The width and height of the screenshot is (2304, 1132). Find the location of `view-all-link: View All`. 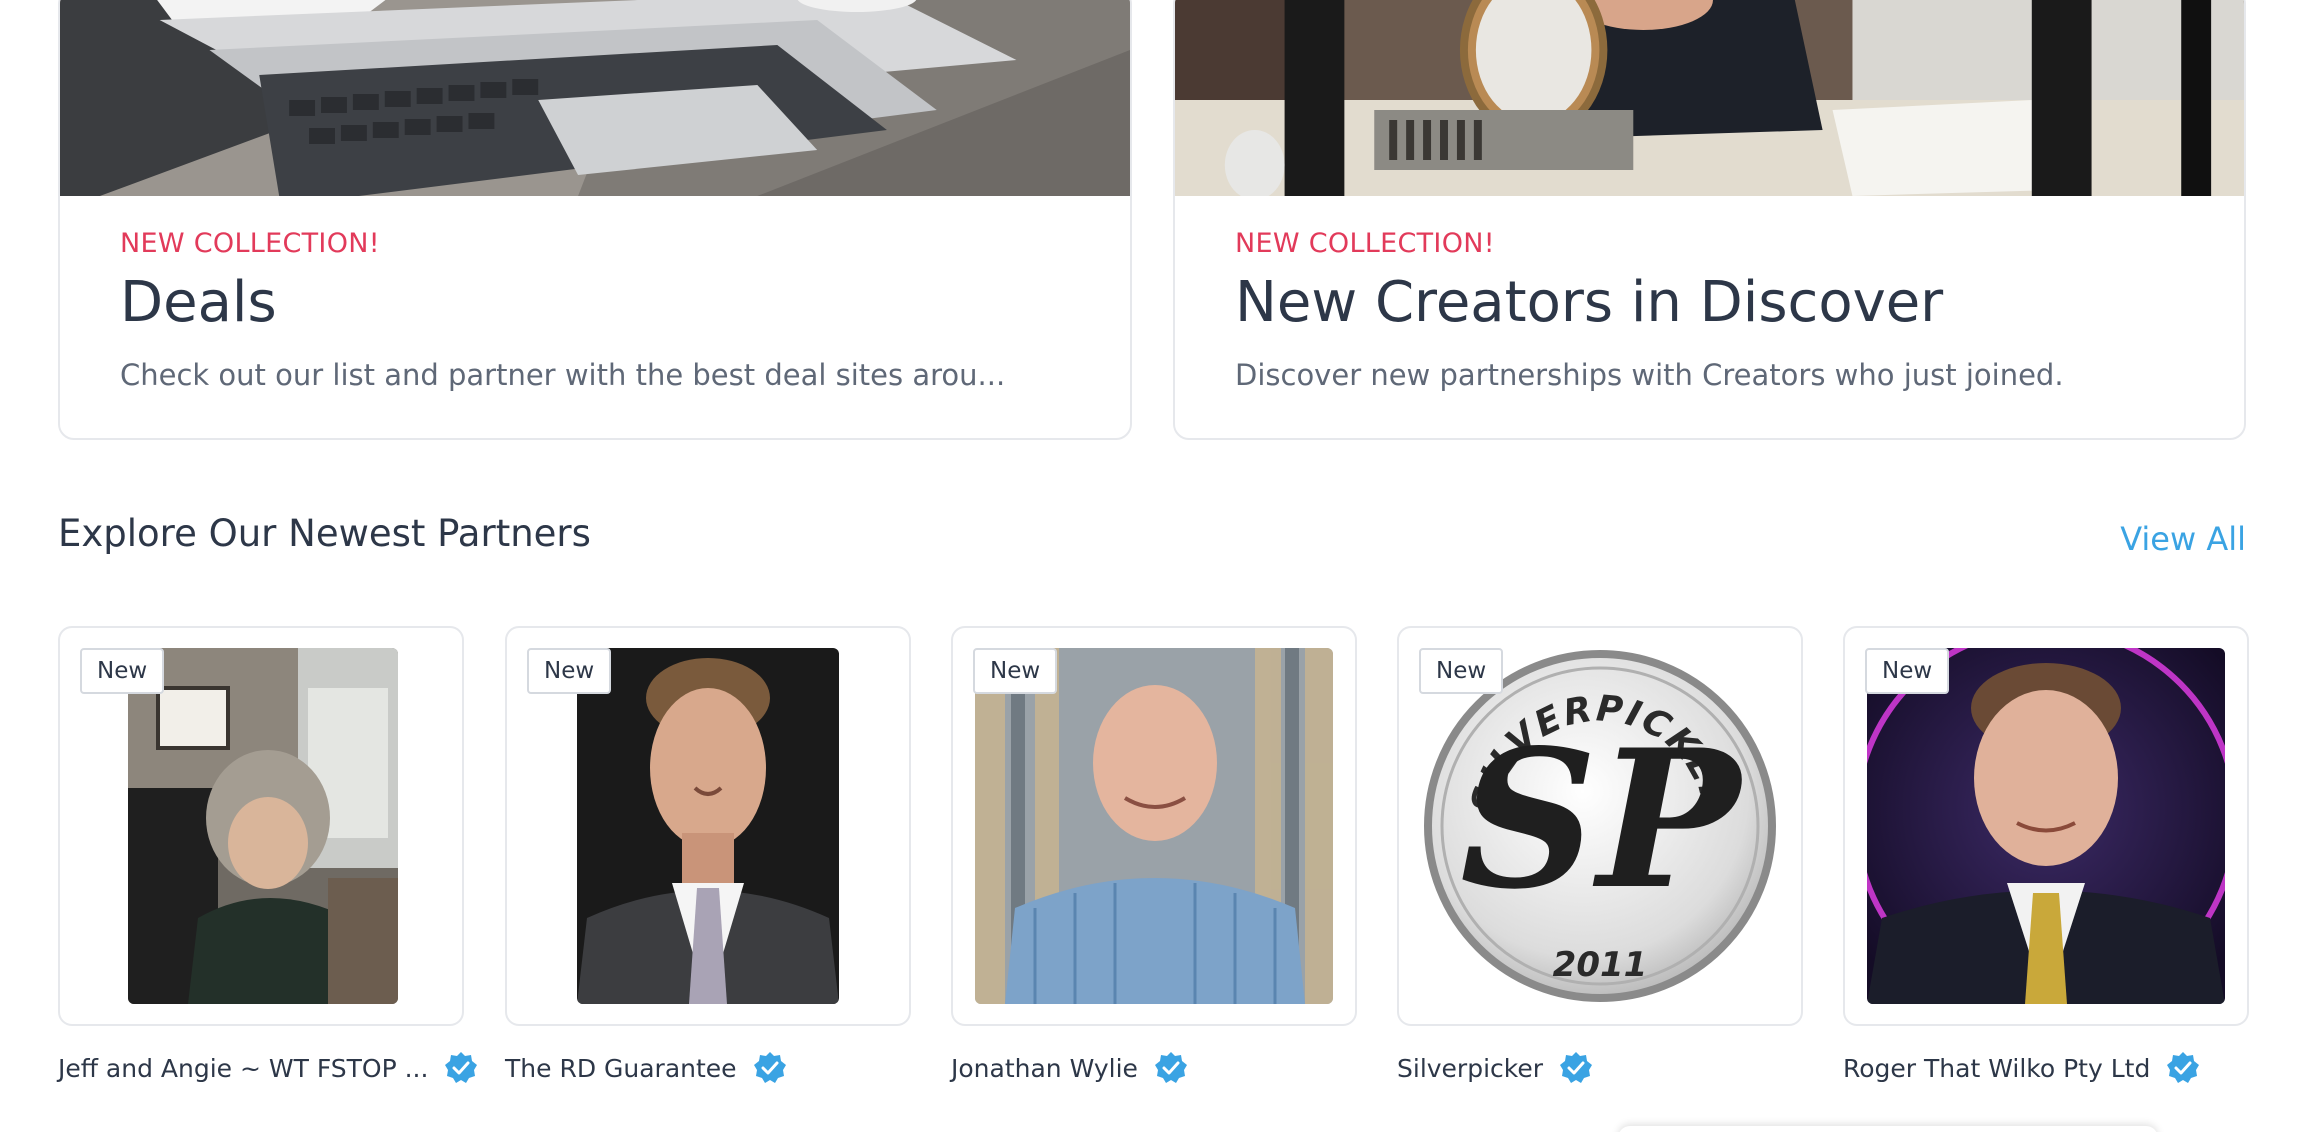

view-all-link: View All is located at coordinates (2183, 539).